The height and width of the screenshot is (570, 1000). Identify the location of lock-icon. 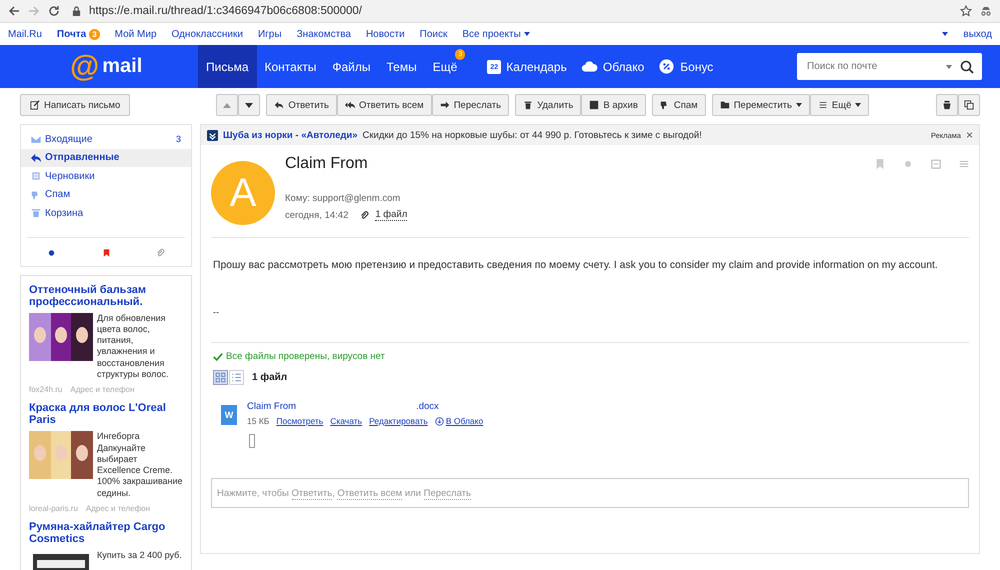
(76, 11).